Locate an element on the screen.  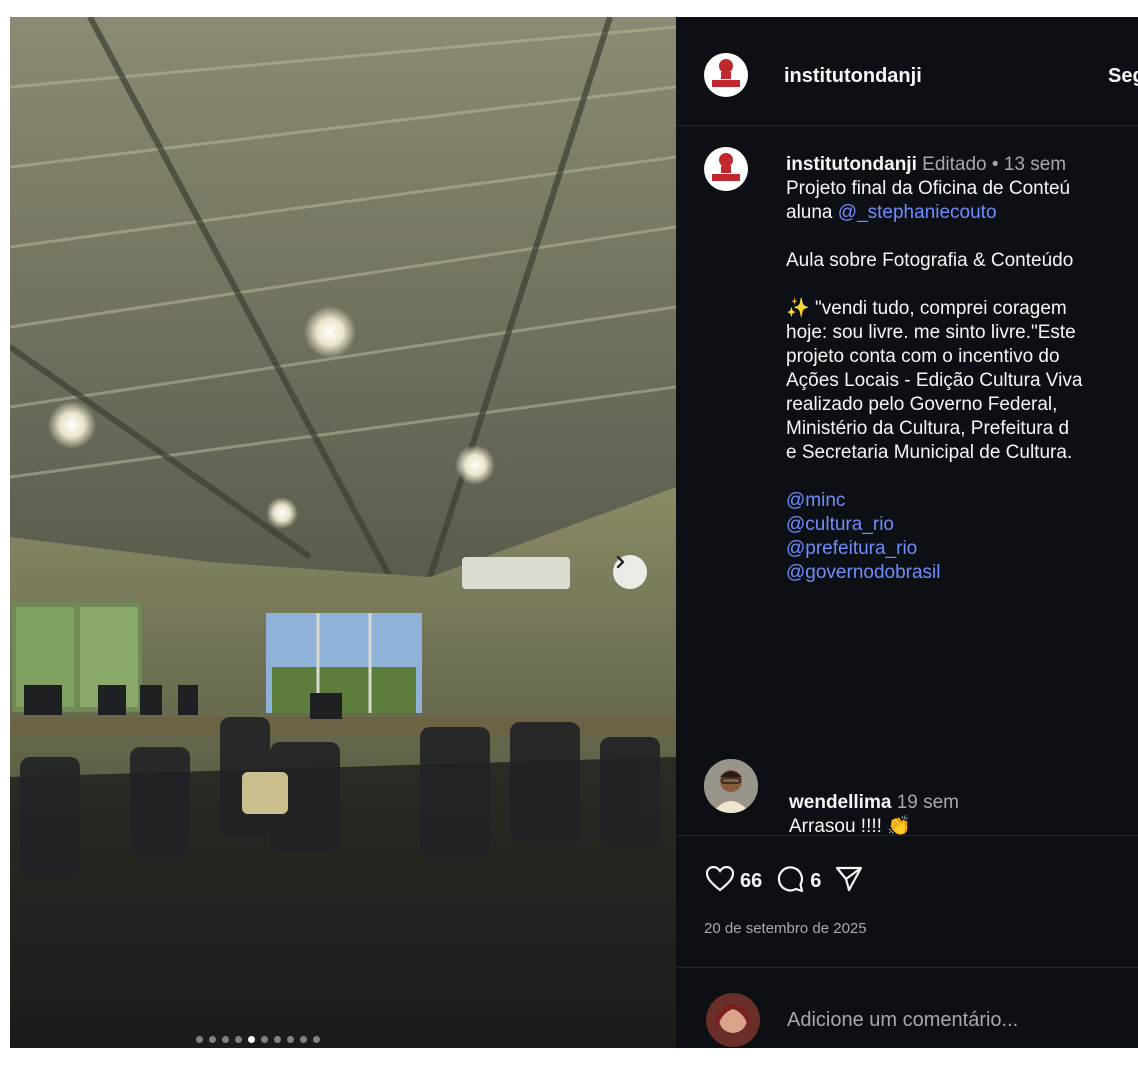
caption-line: hoje: sou livre. me sinto livre."Este is located at coordinates (931, 332).